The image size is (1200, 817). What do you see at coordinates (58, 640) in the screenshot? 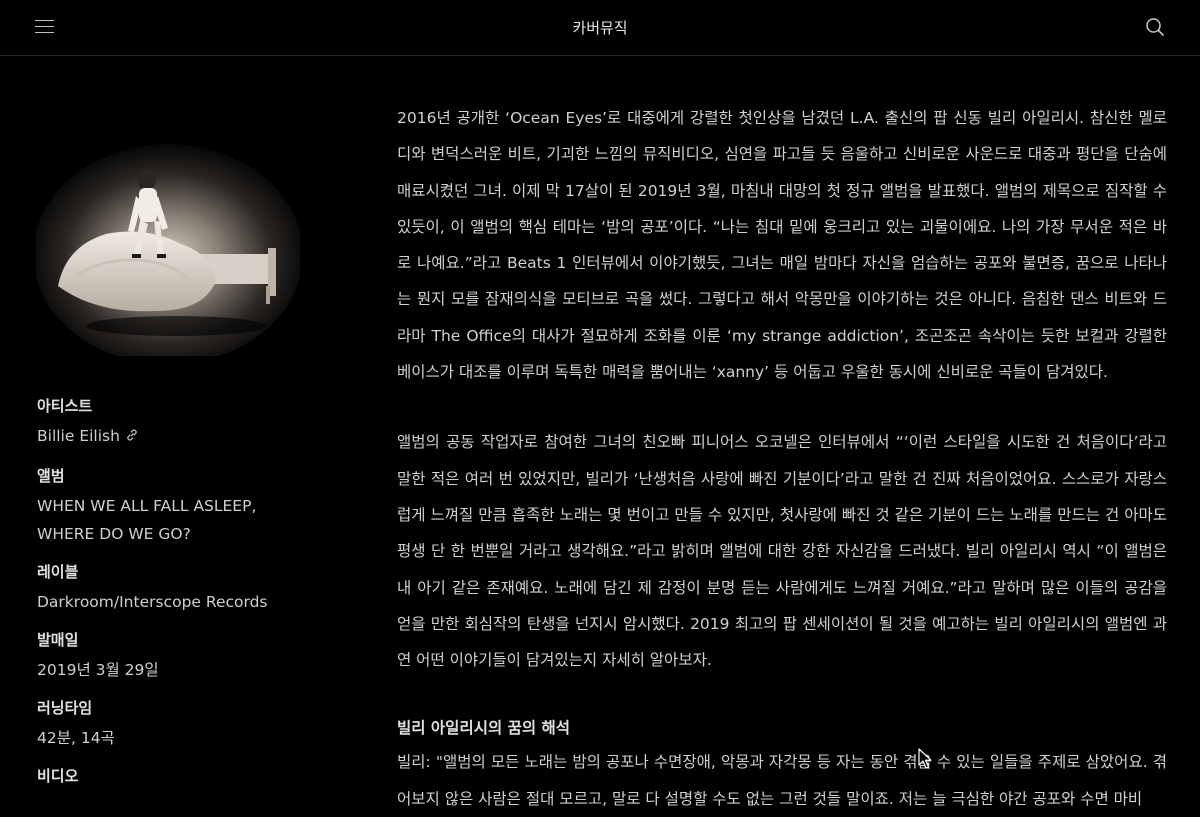
I see `release-date-label: 발매일` at bounding box center [58, 640].